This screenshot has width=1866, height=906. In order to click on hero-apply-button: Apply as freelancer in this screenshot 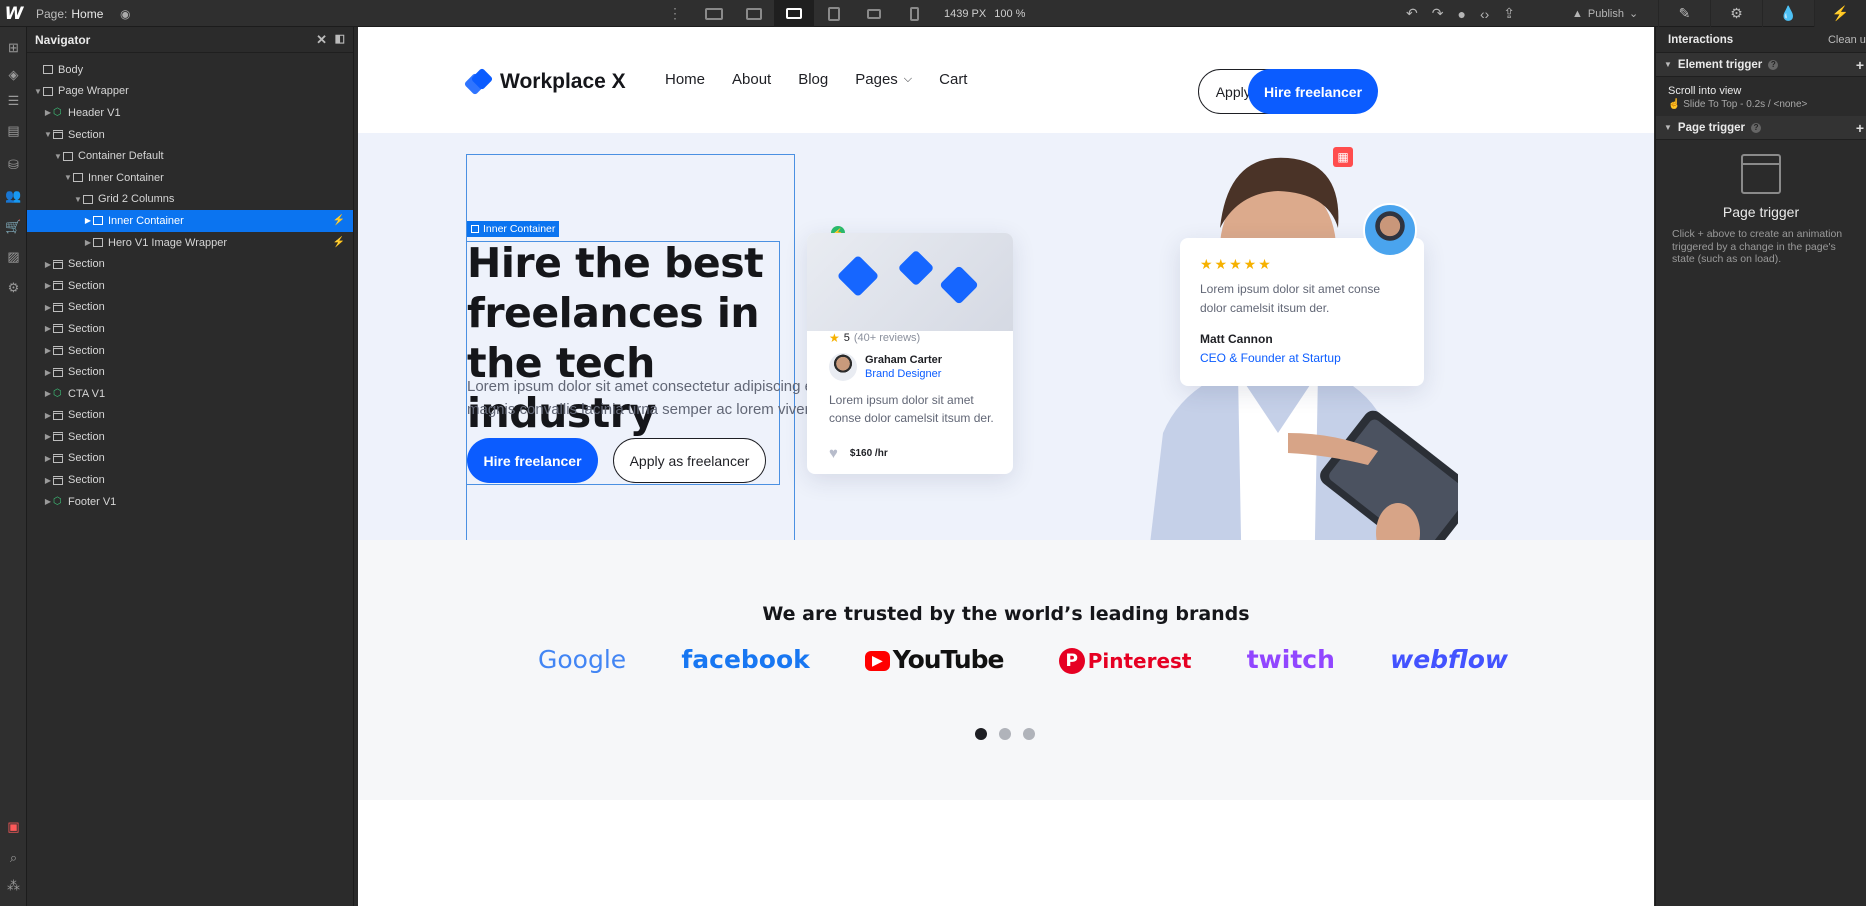, I will do `click(689, 460)`.